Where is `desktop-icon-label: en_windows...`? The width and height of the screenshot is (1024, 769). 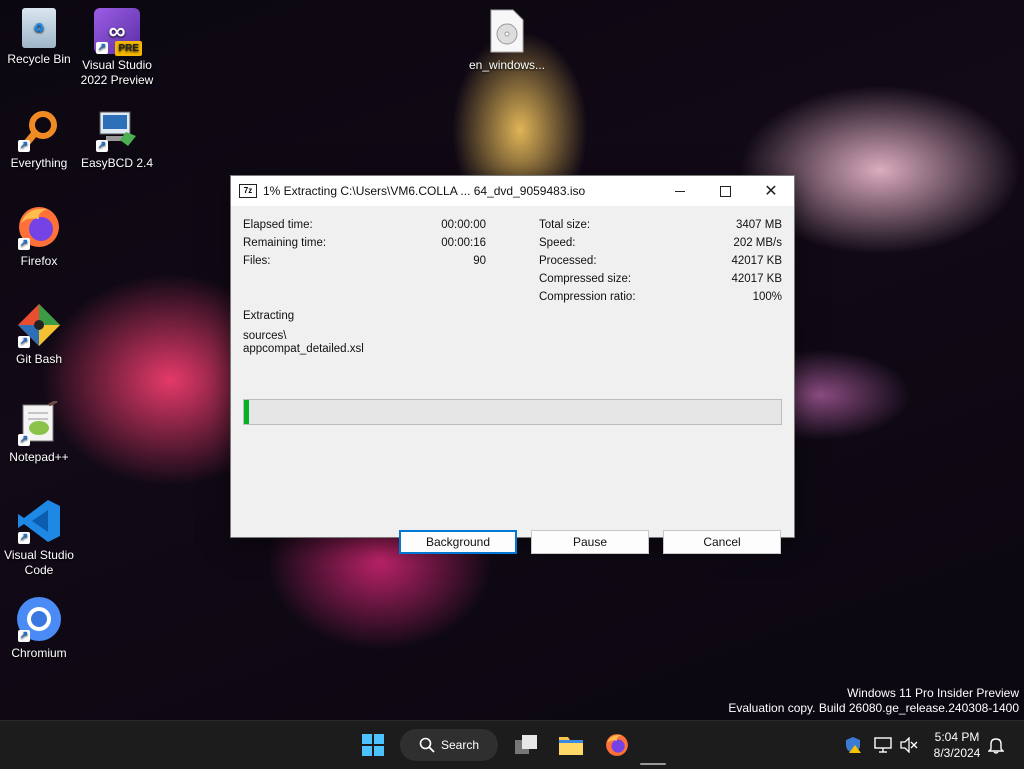 desktop-icon-label: en_windows... is located at coordinates (507, 65).